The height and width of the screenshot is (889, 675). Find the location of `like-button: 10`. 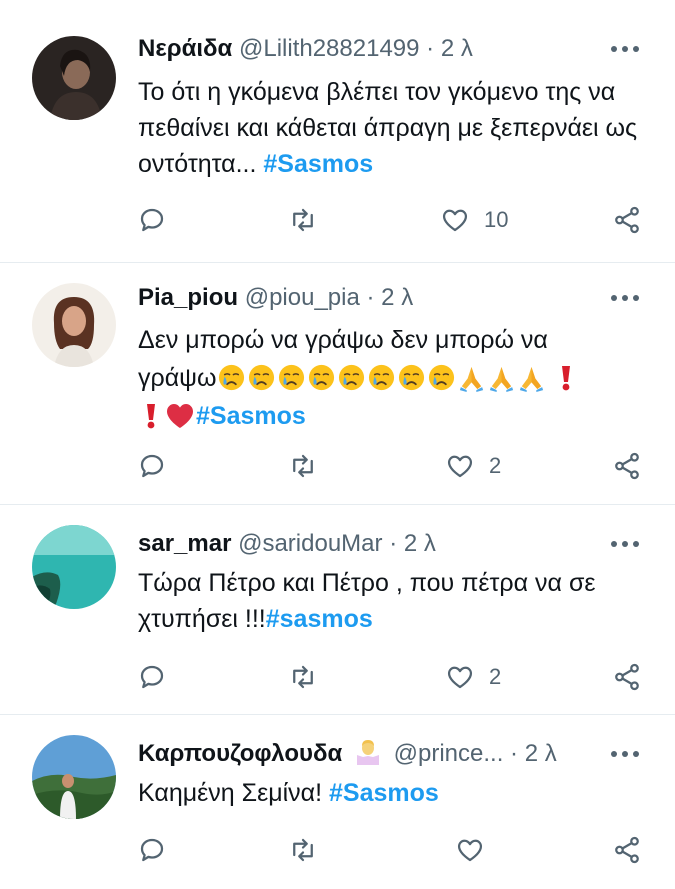

like-button: 10 is located at coordinates (474, 220).